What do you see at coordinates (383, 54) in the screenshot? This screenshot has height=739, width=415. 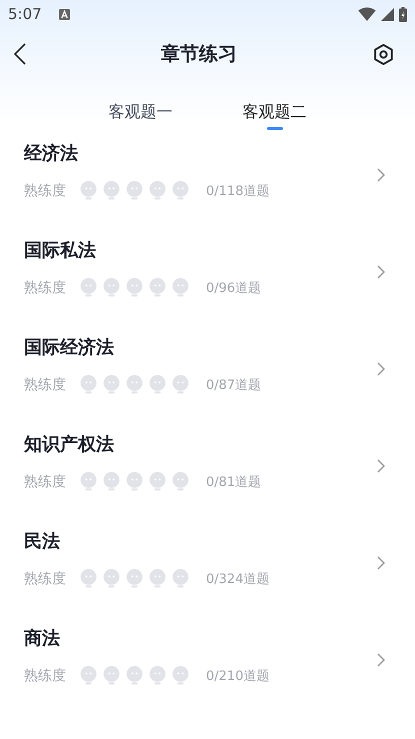 I see `settings-icon` at bounding box center [383, 54].